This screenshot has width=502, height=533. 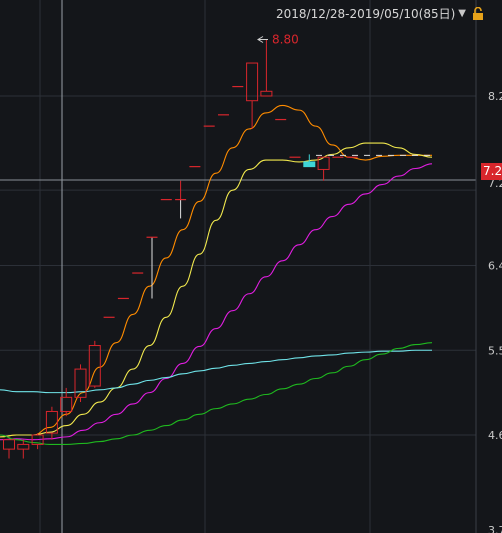 What do you see at coordinates (495, 435) in the screenshot?
I see `axis-tick-label: 4.6` at bounding box center [495, 435].